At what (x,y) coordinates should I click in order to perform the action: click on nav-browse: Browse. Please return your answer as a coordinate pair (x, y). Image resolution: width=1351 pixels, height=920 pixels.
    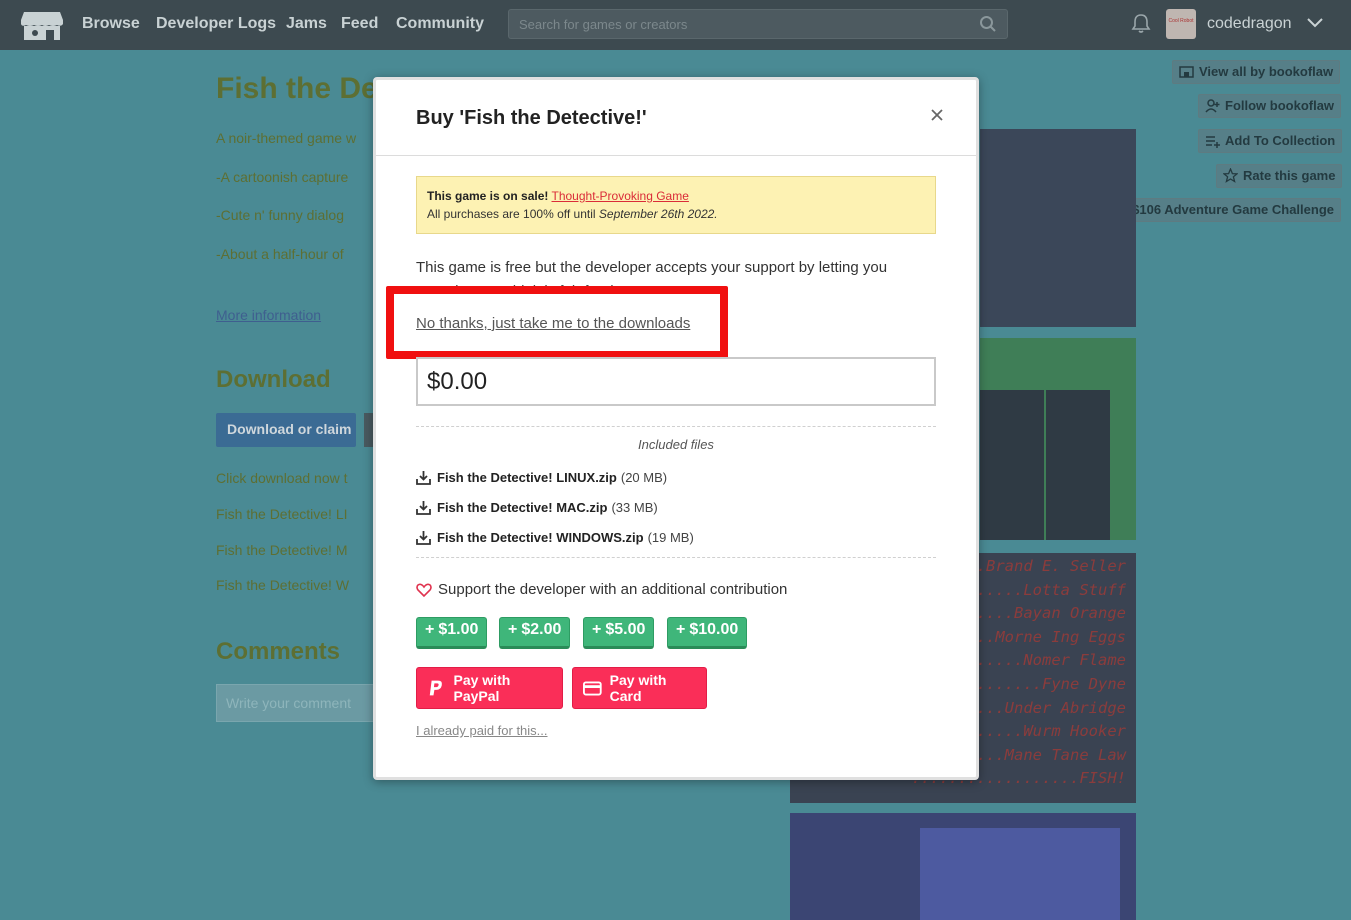
    Looking at the image, I should click on (111, 24).